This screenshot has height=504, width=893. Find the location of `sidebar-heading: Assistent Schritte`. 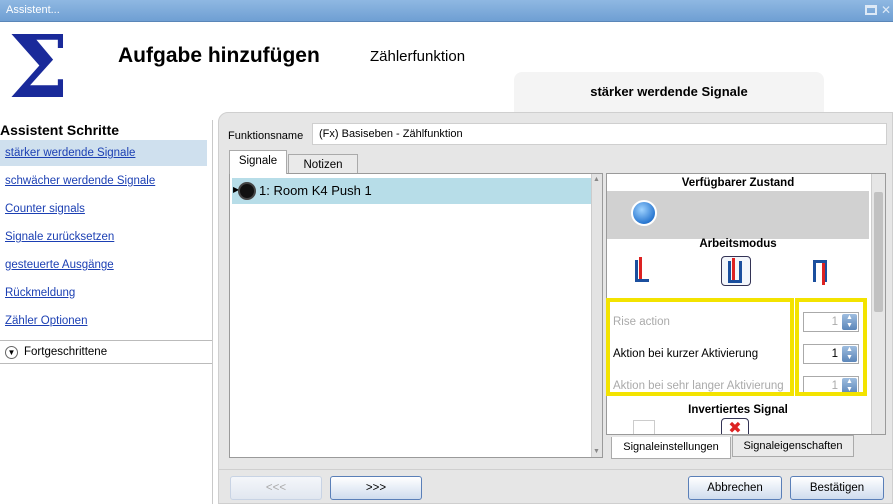

sidebar-heading: Assistent Schritte is located at coordinates (60, 130).